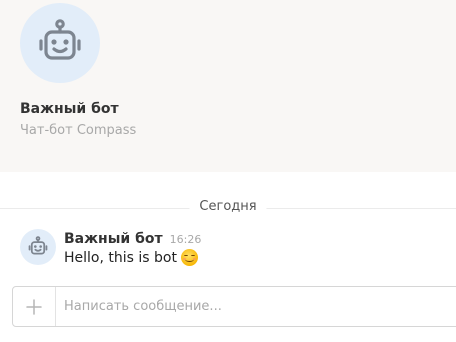 The image size is (456, 342). What do you see at coordinates (185, 239) in the screenshot?
I see `message-time: 16:26` at bounding box center [185, 239].